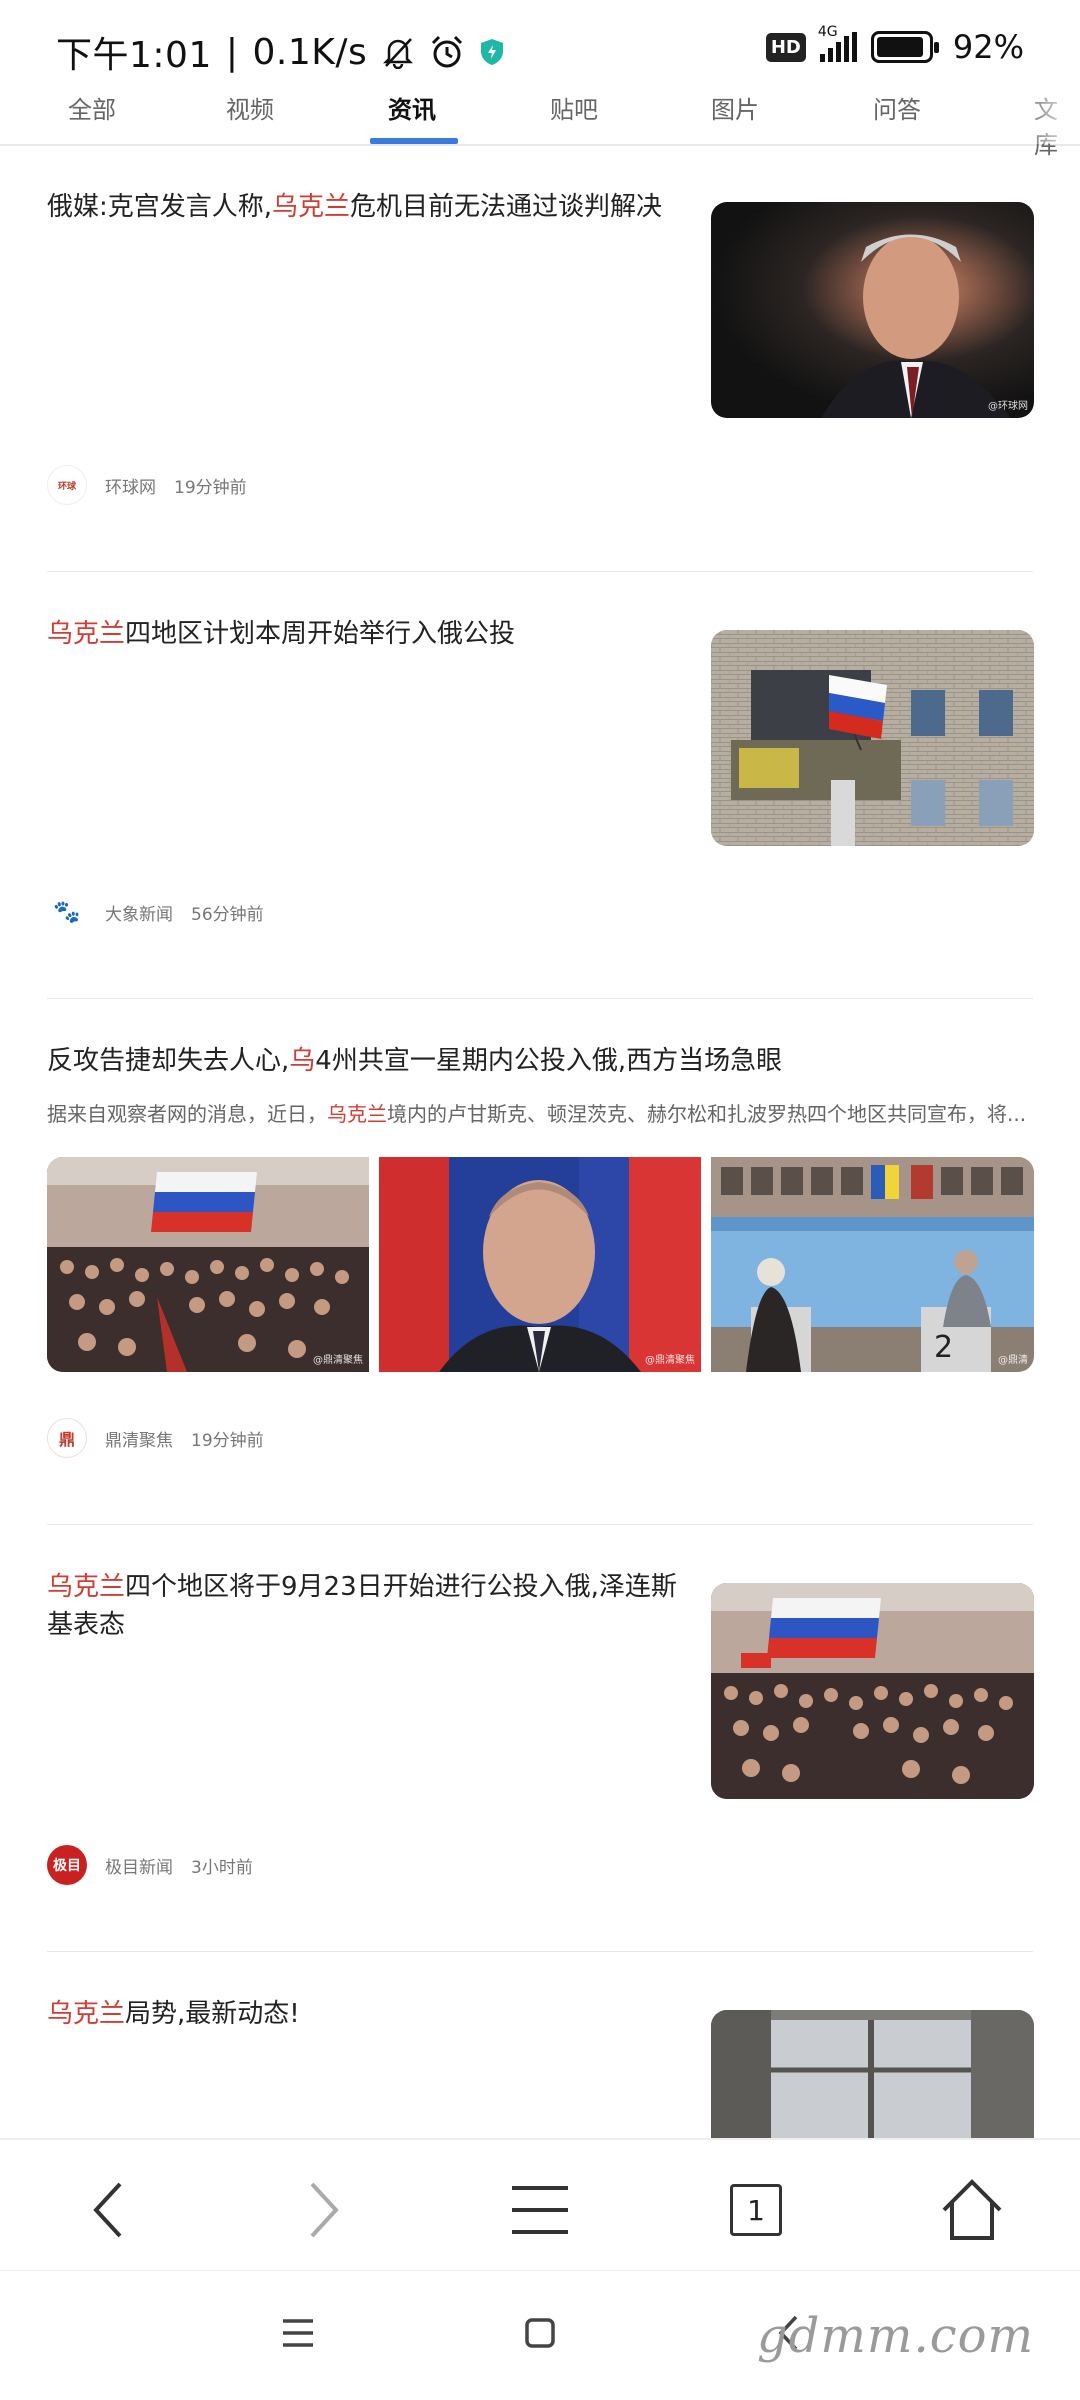 Image resolution: width=1080 pixels, height=2400 pixels. I want to click on network-type: 4G, so click(827, 32).